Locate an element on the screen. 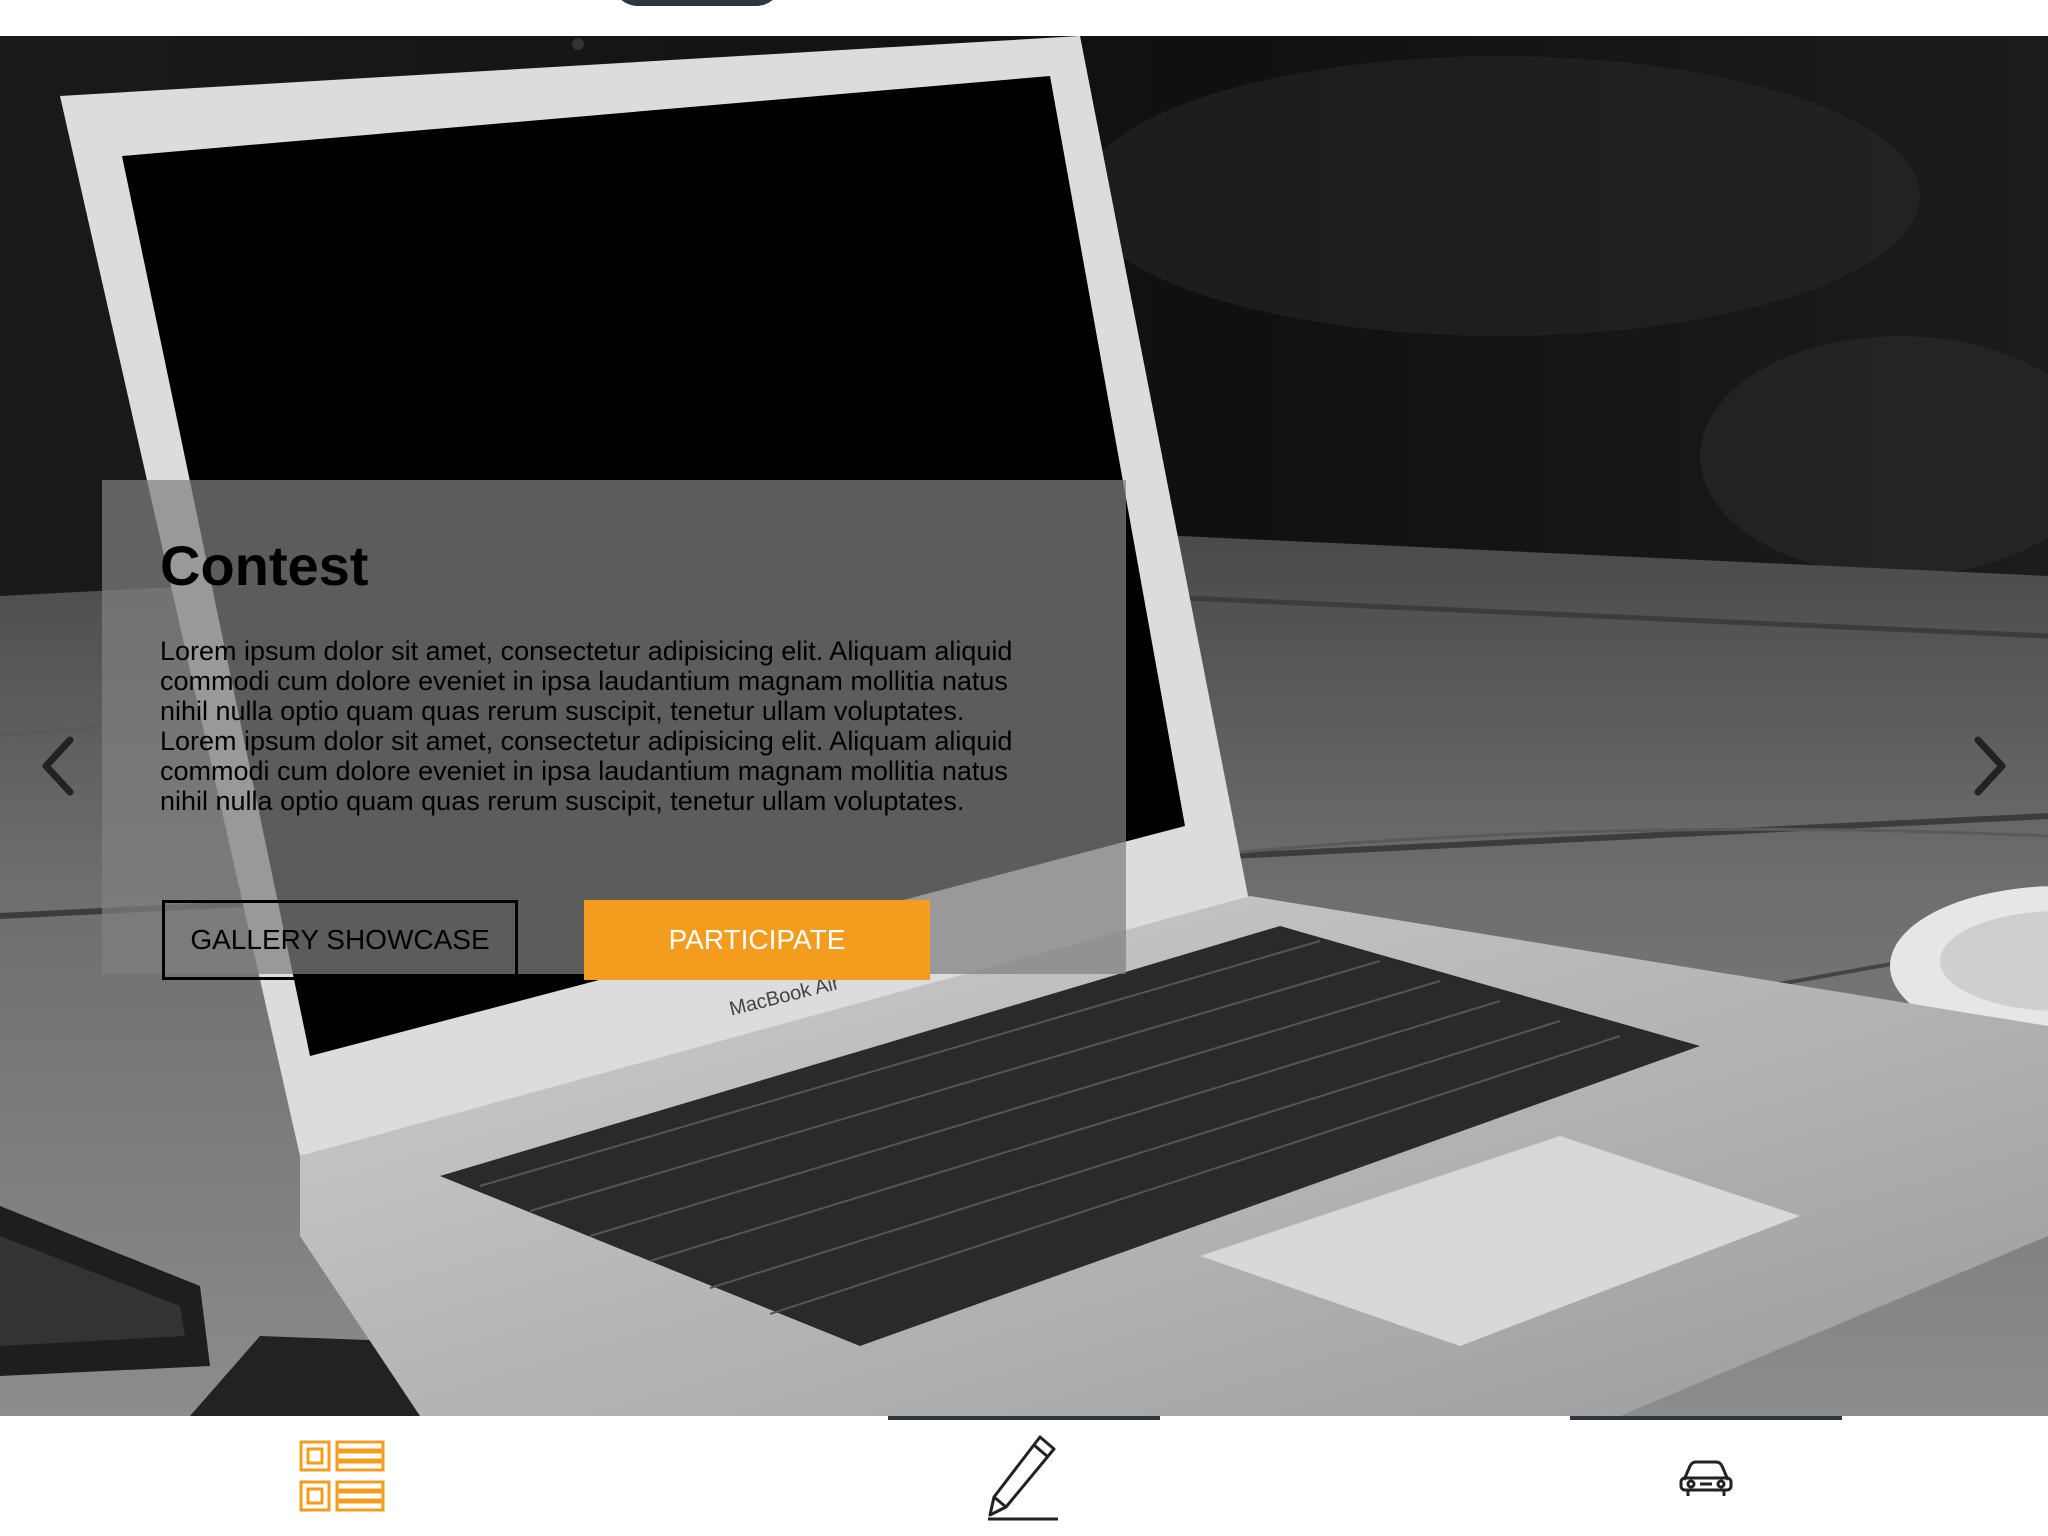 This screenshot has width=2048, height=1536. nav-item-car is located at coordinates (1706, 1476).